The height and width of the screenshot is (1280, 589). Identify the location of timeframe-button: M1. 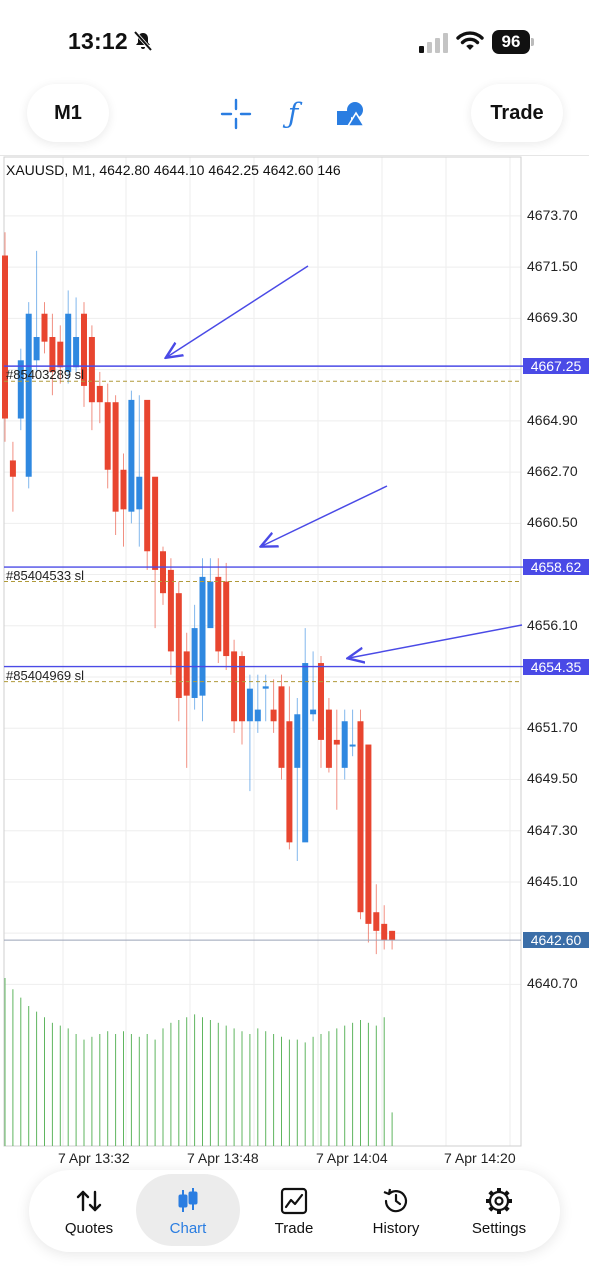
(68, 113).